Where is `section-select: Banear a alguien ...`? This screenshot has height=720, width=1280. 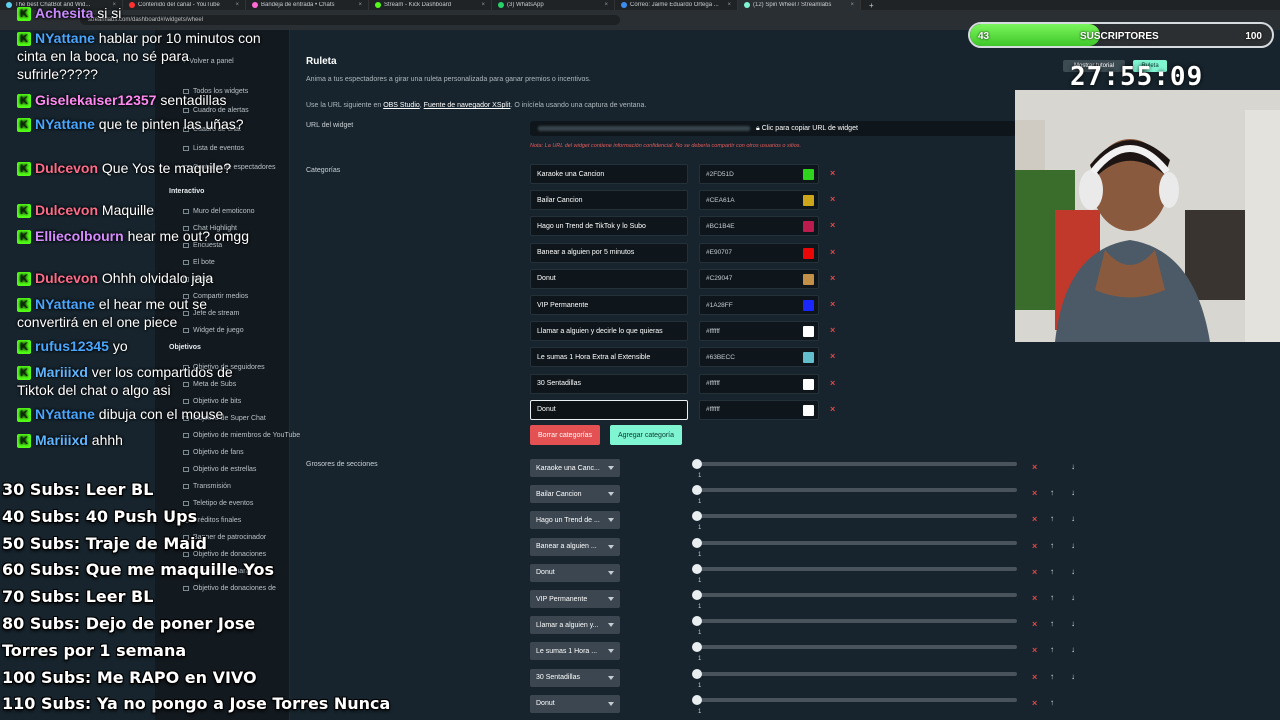
section-select: Banear a alguien ... is located at coordinates (575, 546).